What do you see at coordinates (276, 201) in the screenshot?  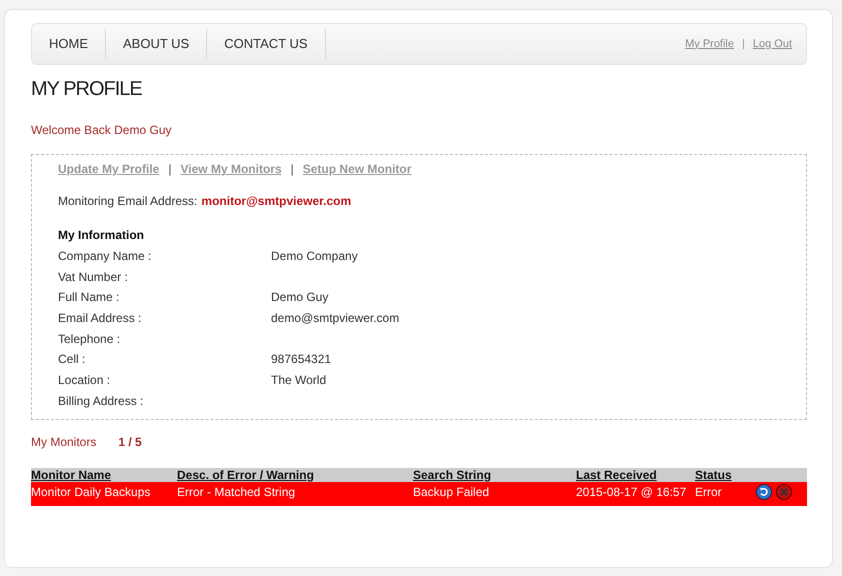 I see `email-value: monitor@smtpviewer.com` at bounding box center [276, 201].